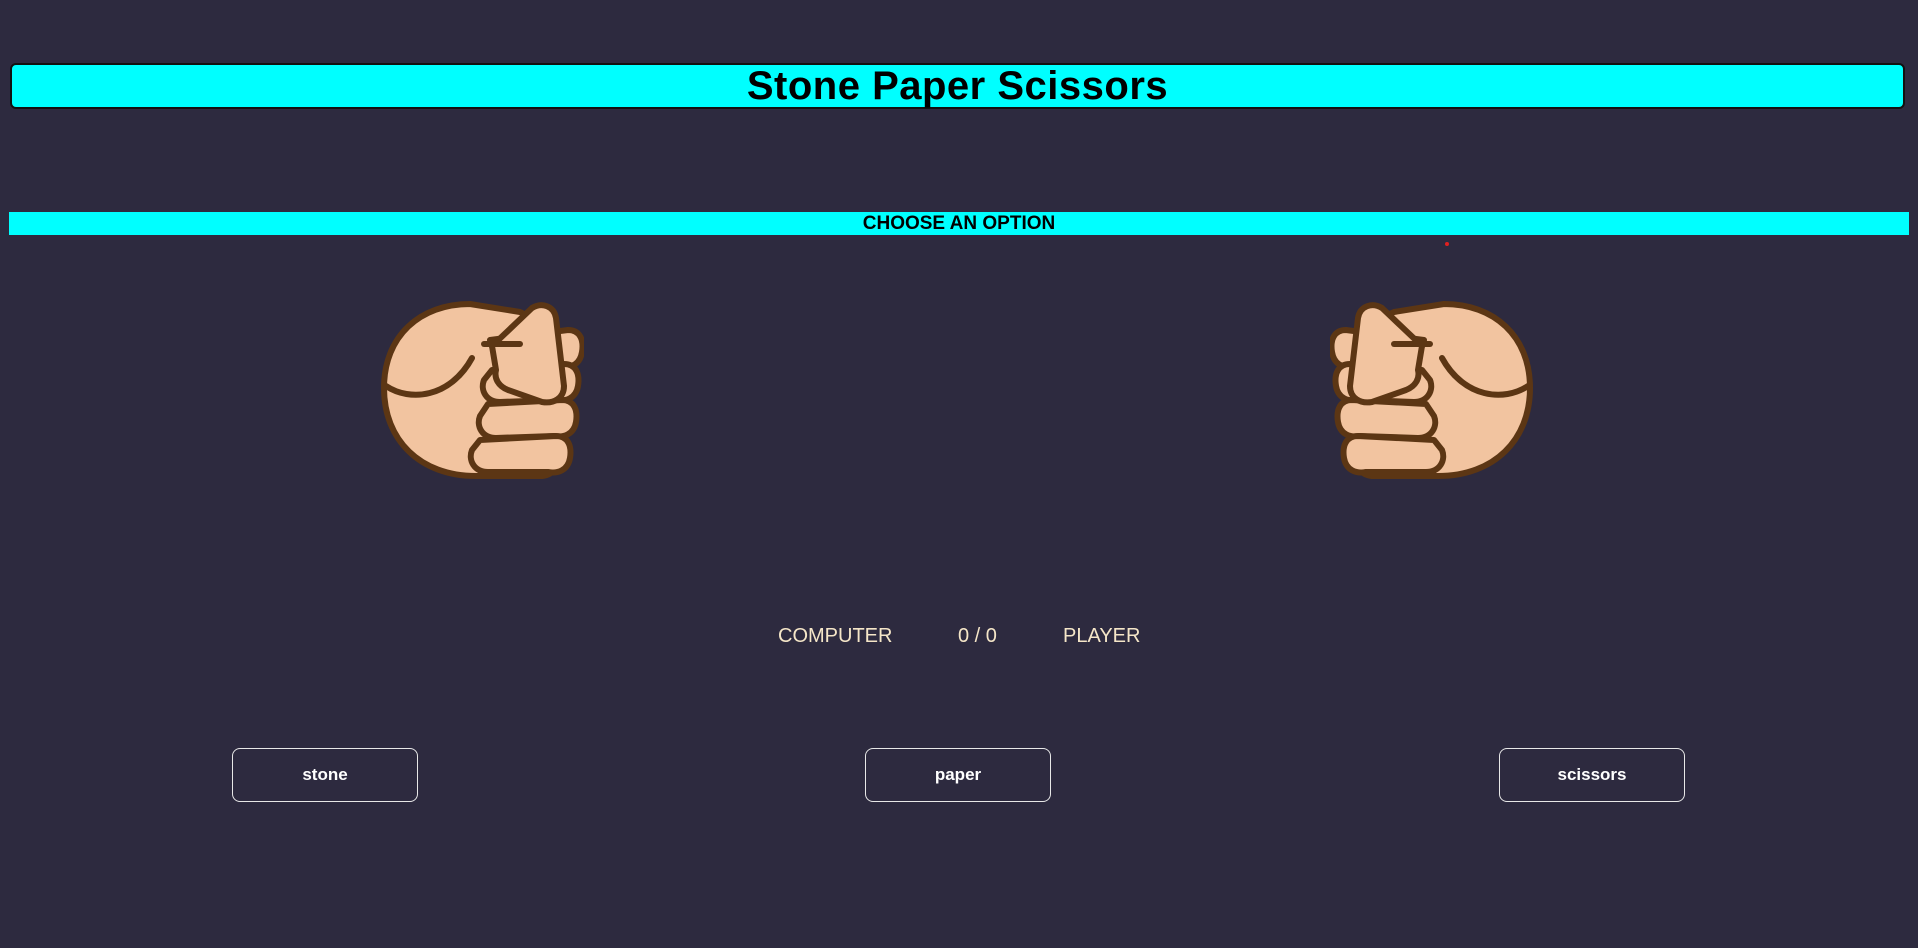 The image size is (1918, 948). I want to click on prompt-banner: CHOOSE AN OPTION, so click(959, 223).